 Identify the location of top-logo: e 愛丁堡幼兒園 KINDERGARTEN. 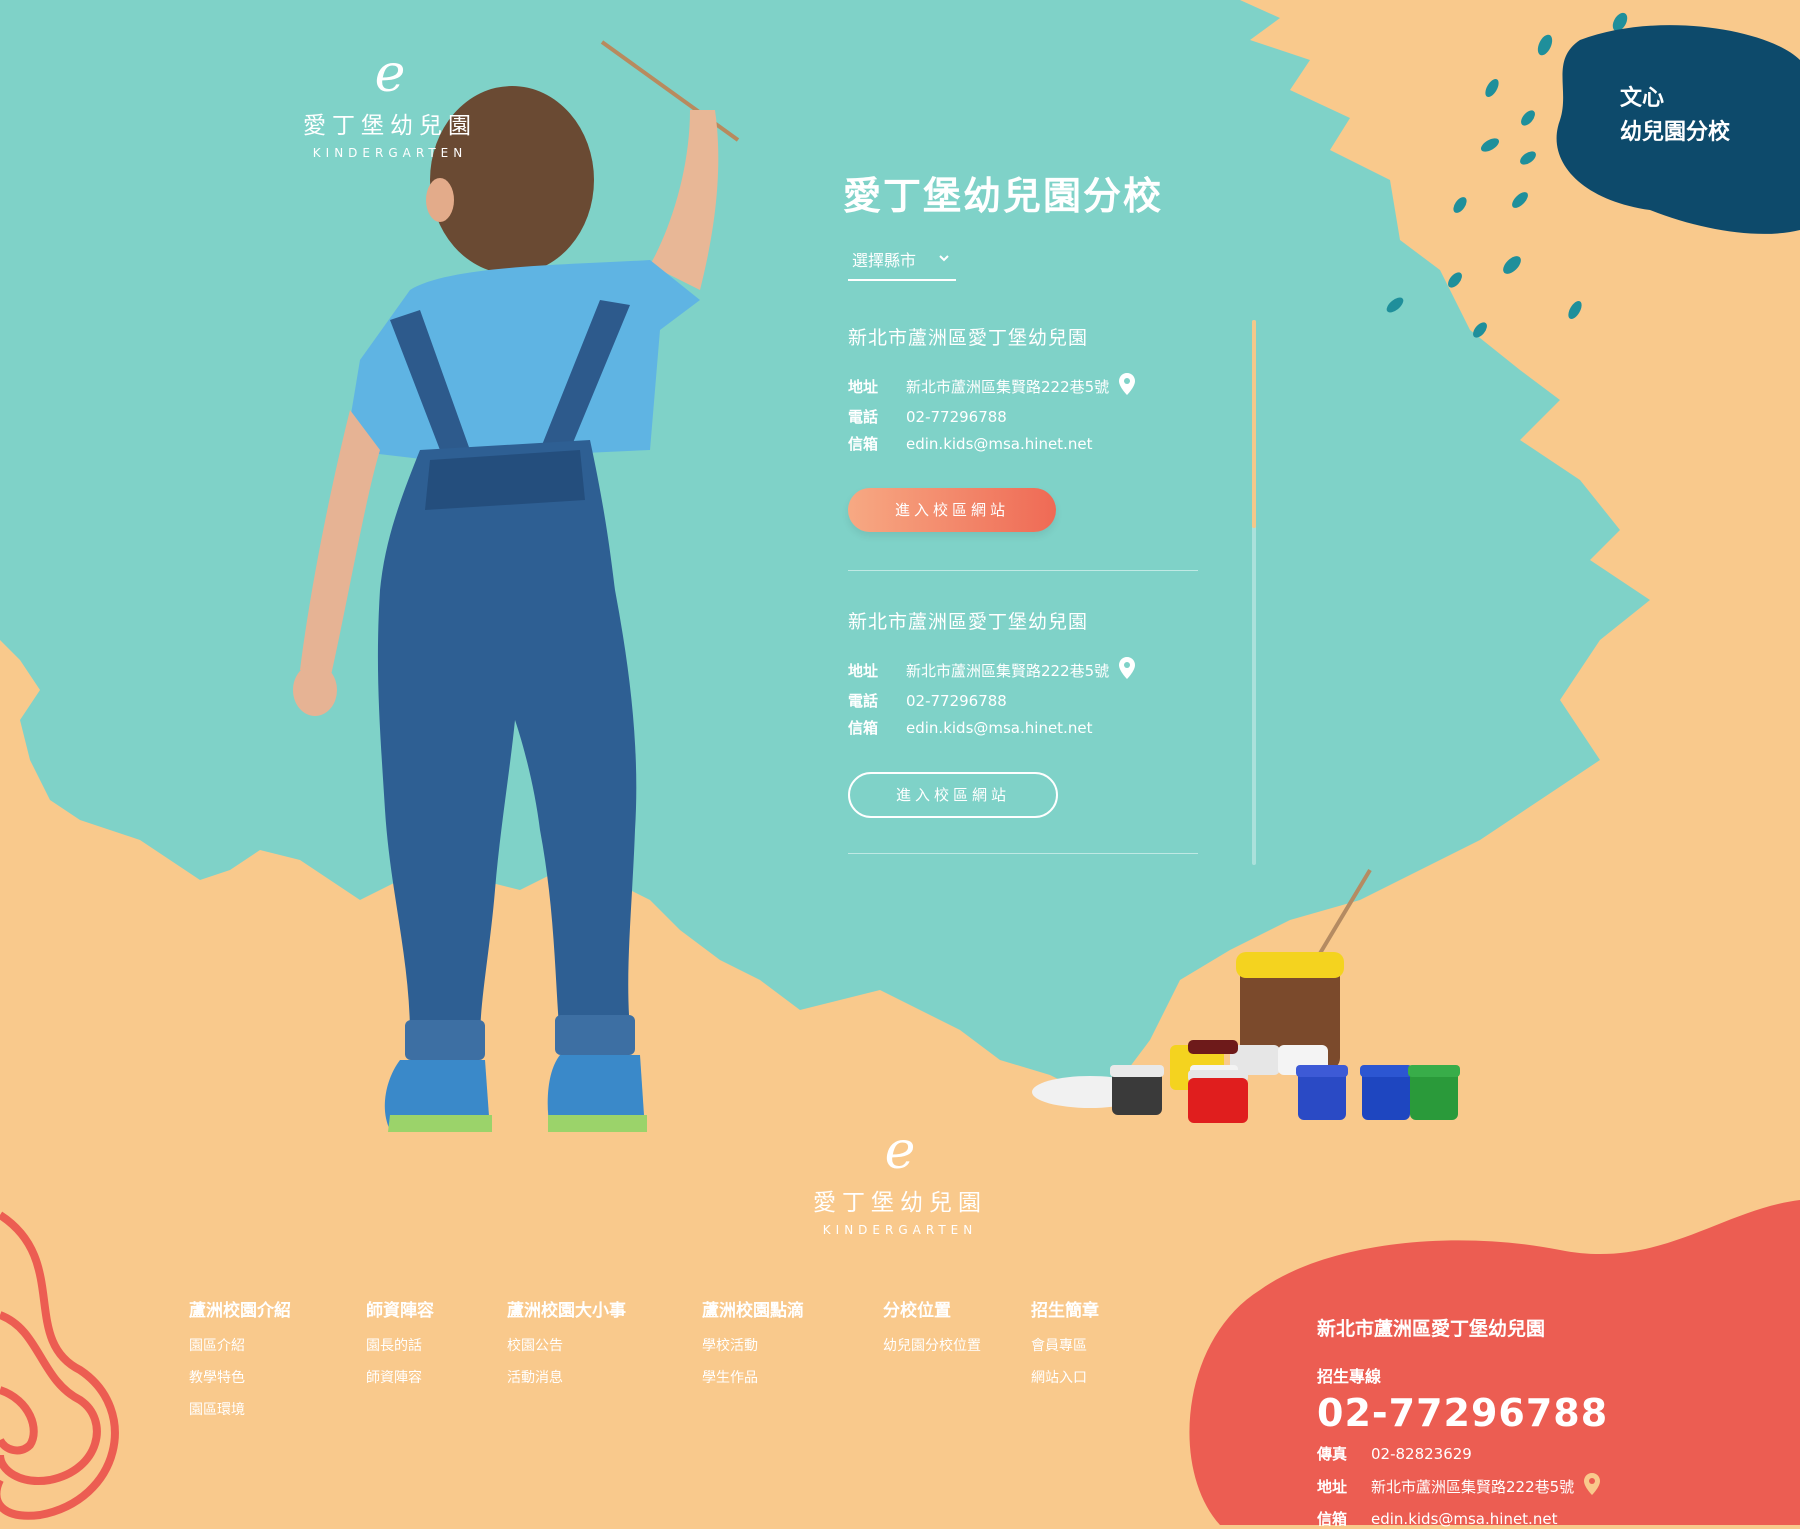
(390, 104).